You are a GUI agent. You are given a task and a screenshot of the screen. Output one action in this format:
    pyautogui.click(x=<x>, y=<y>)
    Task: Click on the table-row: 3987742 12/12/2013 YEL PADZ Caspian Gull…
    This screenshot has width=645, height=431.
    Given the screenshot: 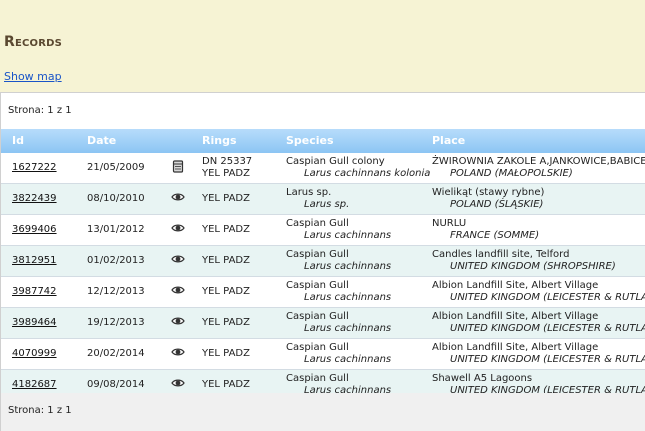 What is the action you would take?
    pyautogui.click(x=323, y=292)
    